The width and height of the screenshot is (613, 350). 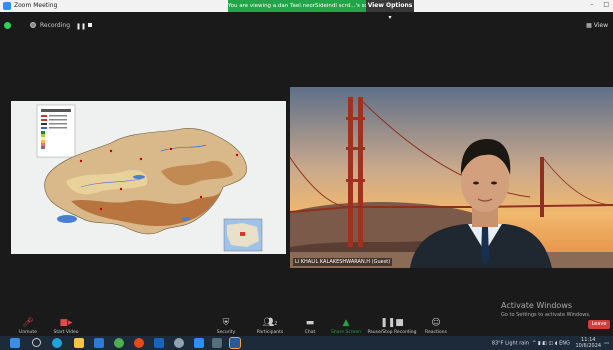 I want to click on zoom-app-icon, so click(x=7, y=6).